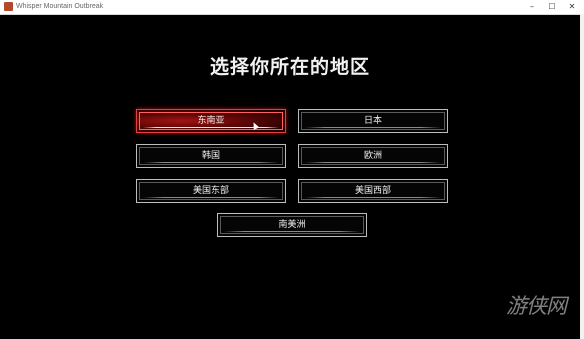 The width and height of the screenshot is (584, 339). I want to click on region-label: 美国西部, so click(372, 191).